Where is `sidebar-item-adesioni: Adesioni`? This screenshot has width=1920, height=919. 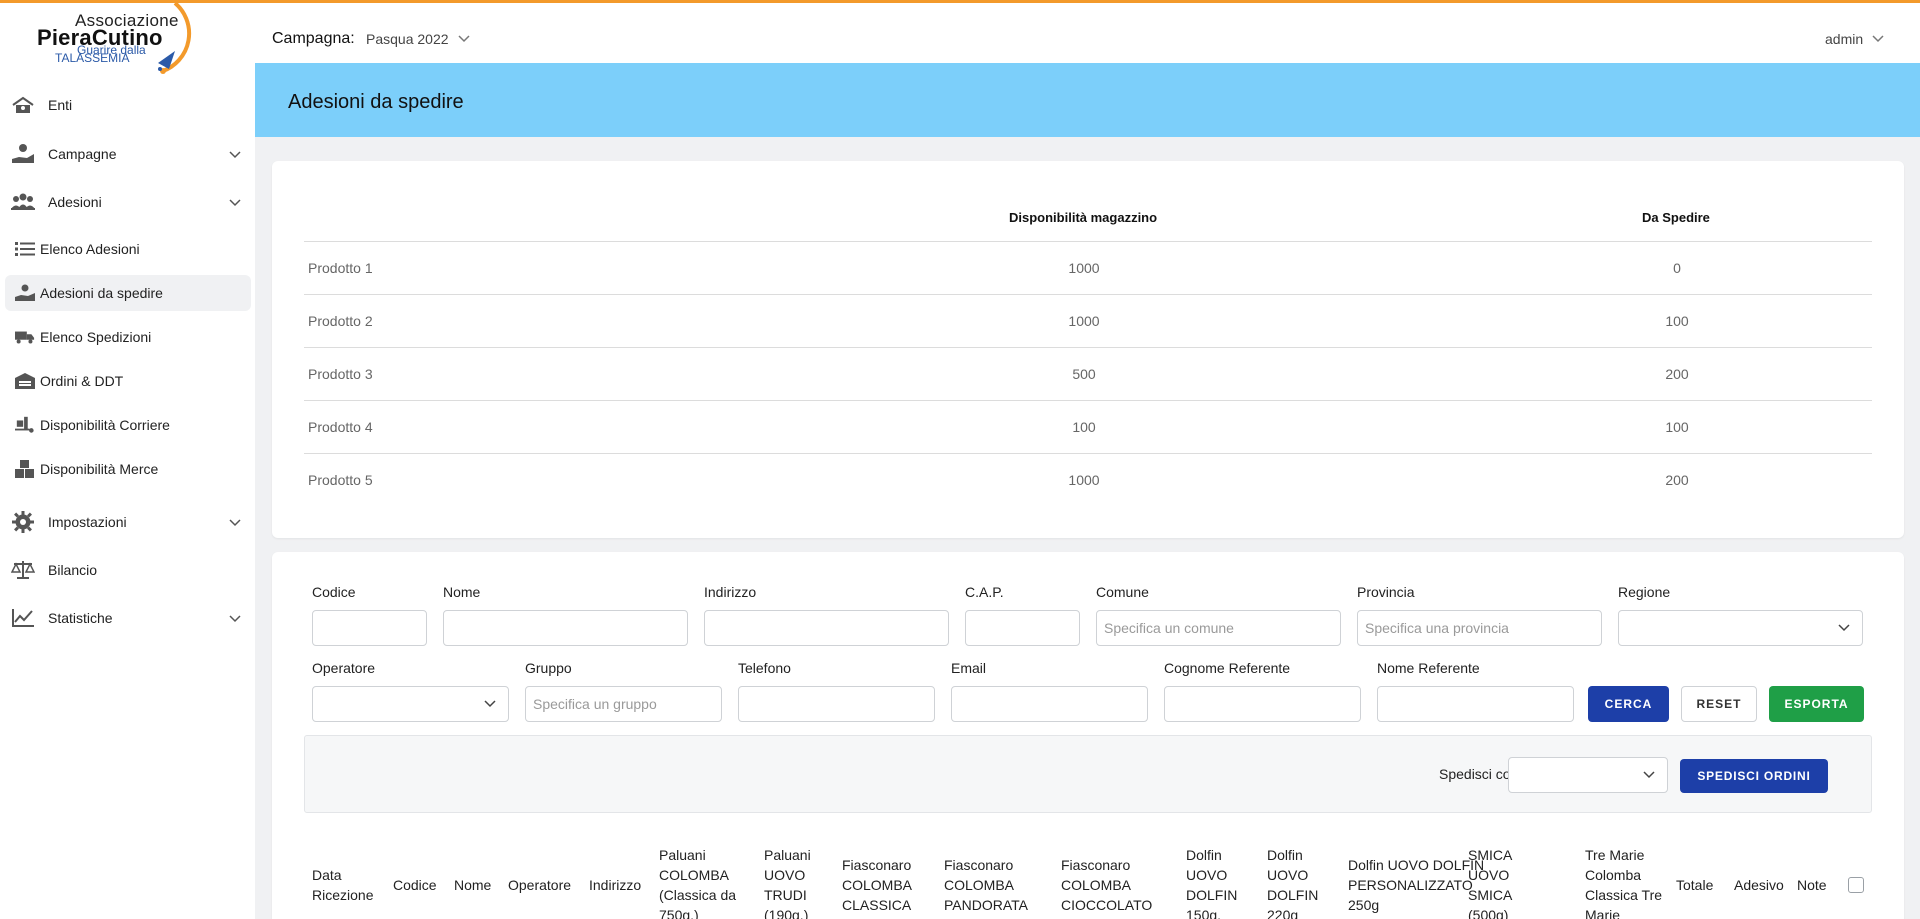 sidebar-item-adesioni: Adesioni is located at coordinates (127, 202).